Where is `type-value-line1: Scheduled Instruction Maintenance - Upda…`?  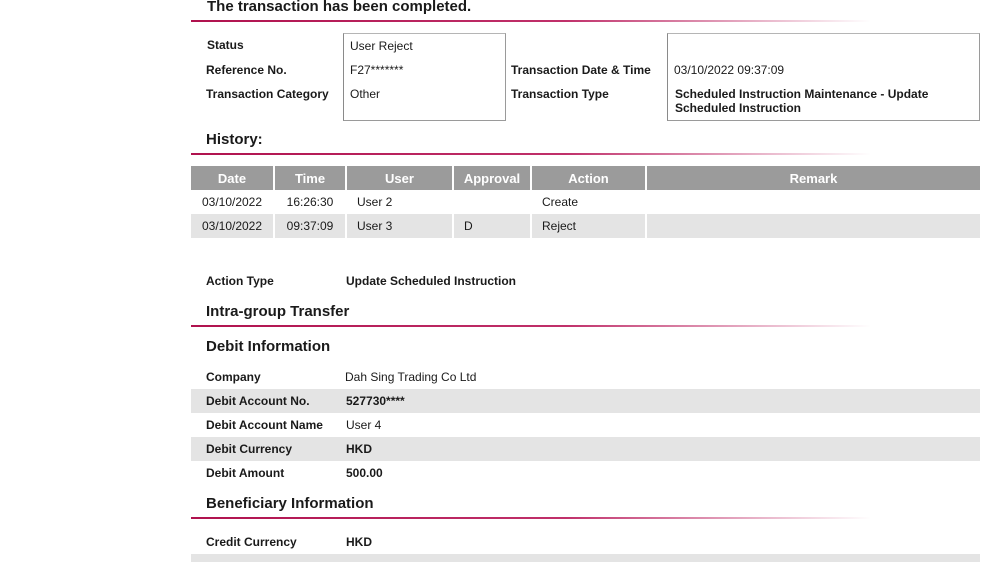 type-value-line1: Scheduled Instruction Maintenance - Upda… is located at coordinates (802, 94).